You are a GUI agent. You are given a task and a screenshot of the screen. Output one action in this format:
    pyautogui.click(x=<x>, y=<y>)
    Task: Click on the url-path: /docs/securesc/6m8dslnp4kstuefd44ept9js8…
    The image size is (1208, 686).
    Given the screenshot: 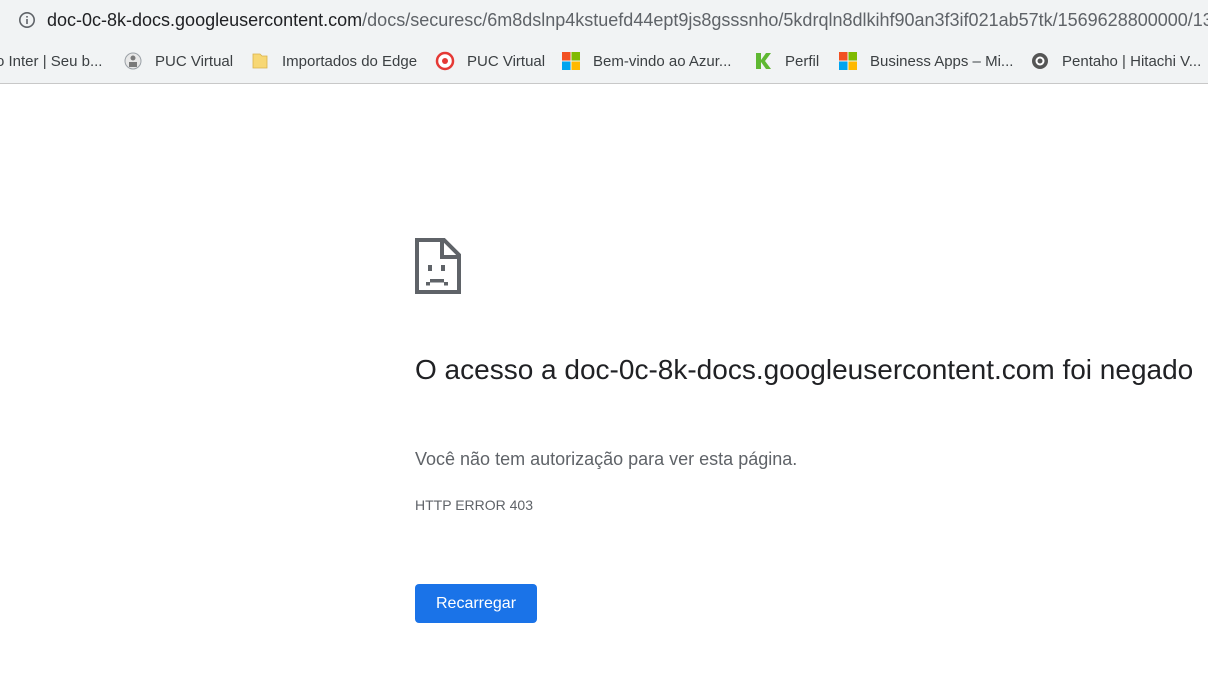 What is the action you would take?
    pyautogui.click(x=785, y=20)
    